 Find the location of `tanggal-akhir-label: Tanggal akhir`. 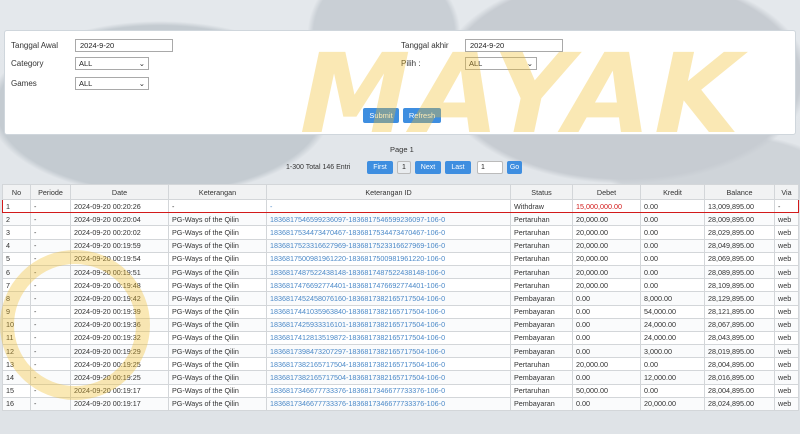

tanggal-akhir-label: Tanggal akhir is located at coordinates (425, 45).